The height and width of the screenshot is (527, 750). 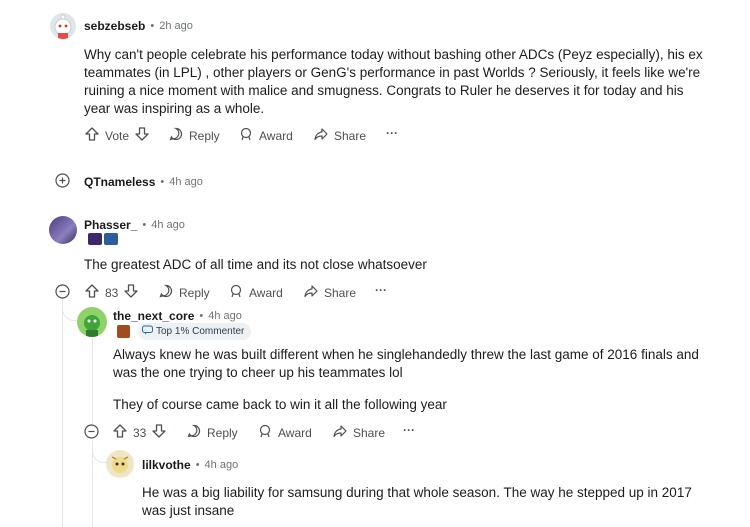 I want to click on expand-icon, so click(x=62, y=183).